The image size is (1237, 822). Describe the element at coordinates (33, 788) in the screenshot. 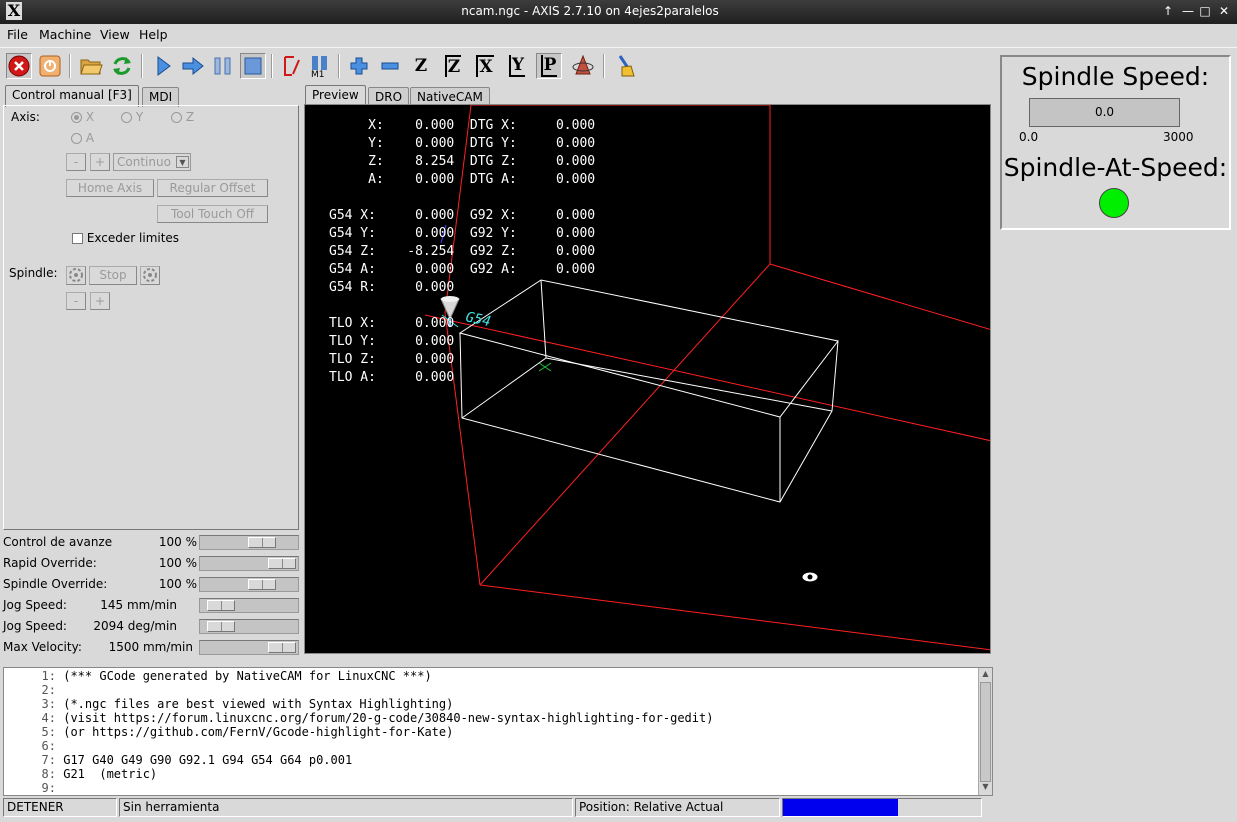

I see `gcode-line: 9:` at that location.